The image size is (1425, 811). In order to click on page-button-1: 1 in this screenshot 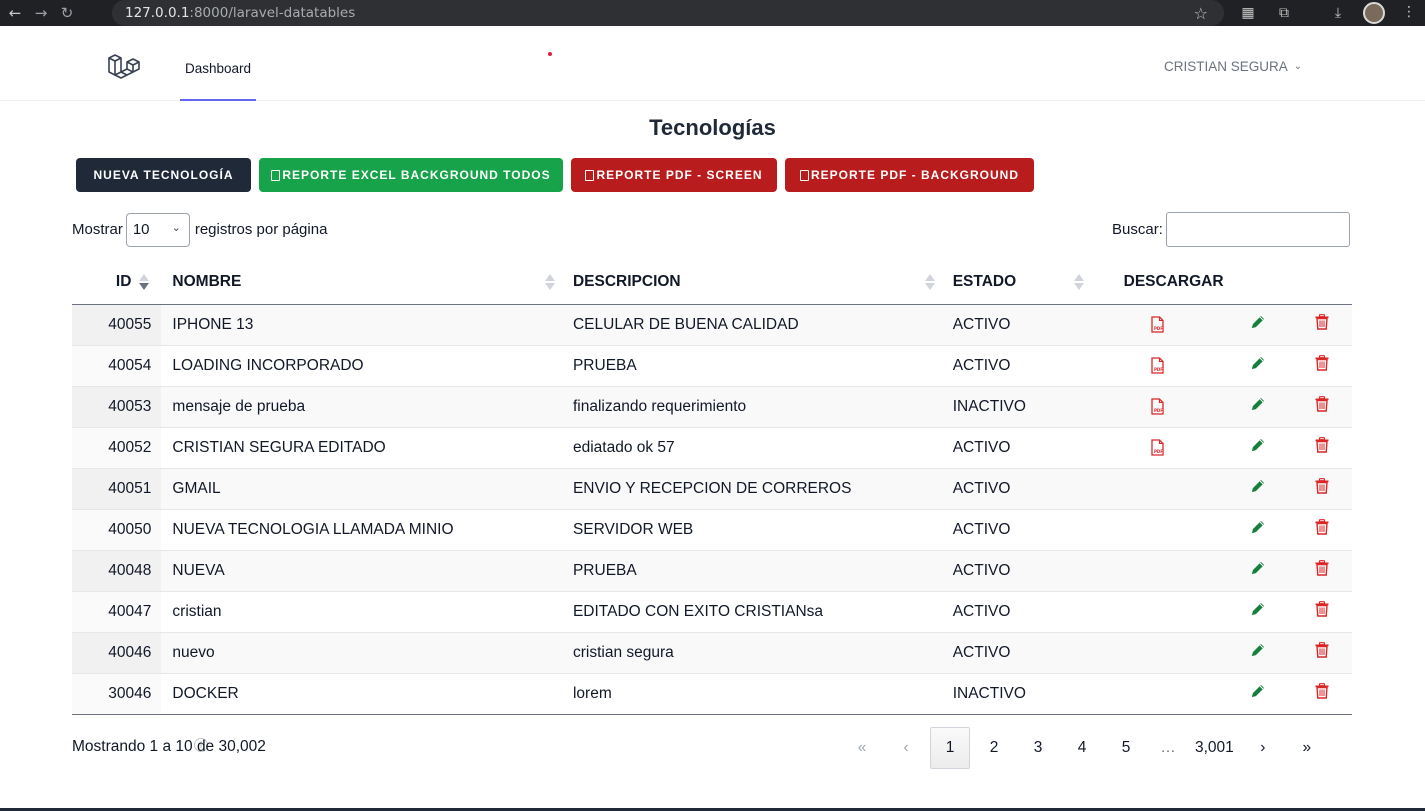, I will do `click(950, 748)`.